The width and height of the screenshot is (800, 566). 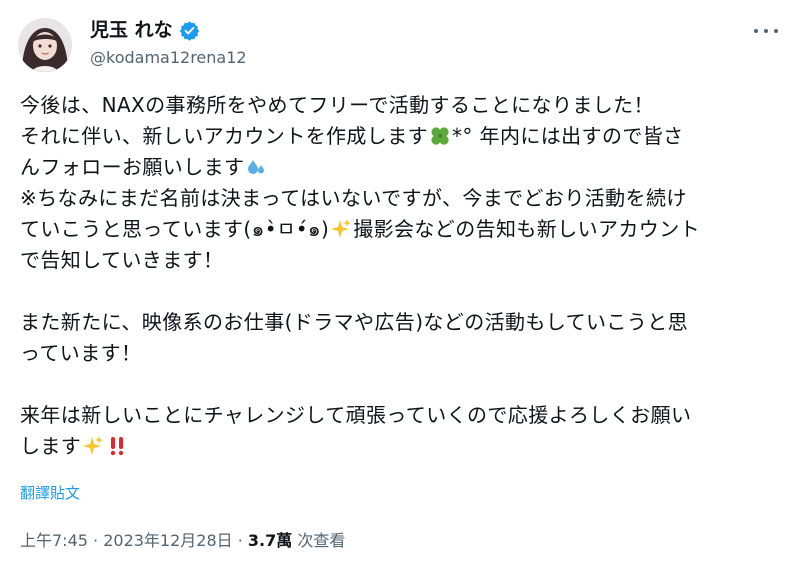 I want to click on name-row: 児玉 れな, so click(x=145, y=30).